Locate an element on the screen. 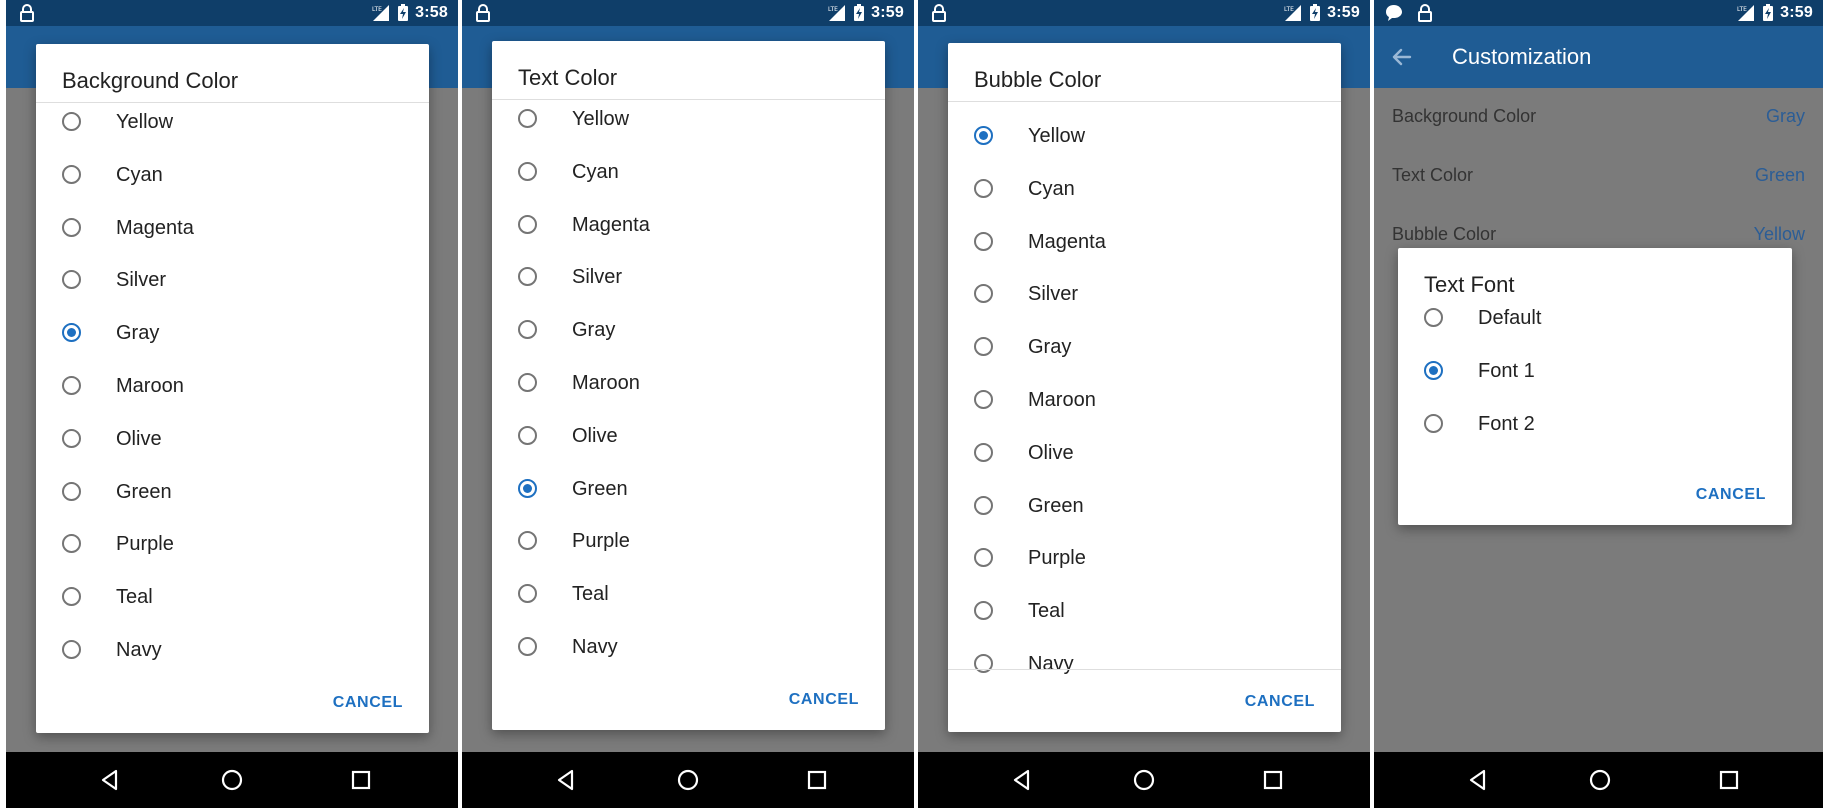 This screenshot has height=808, width=1823. radio-option-font-2: Font 2 is located at coordinates (1595, 425).